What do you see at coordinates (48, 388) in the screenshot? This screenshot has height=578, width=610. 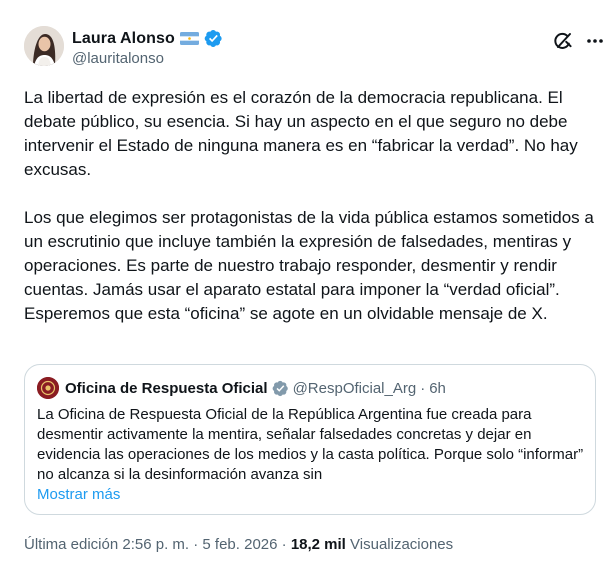 I see `quoted-author-avatar` at bounding box center [48, 388].